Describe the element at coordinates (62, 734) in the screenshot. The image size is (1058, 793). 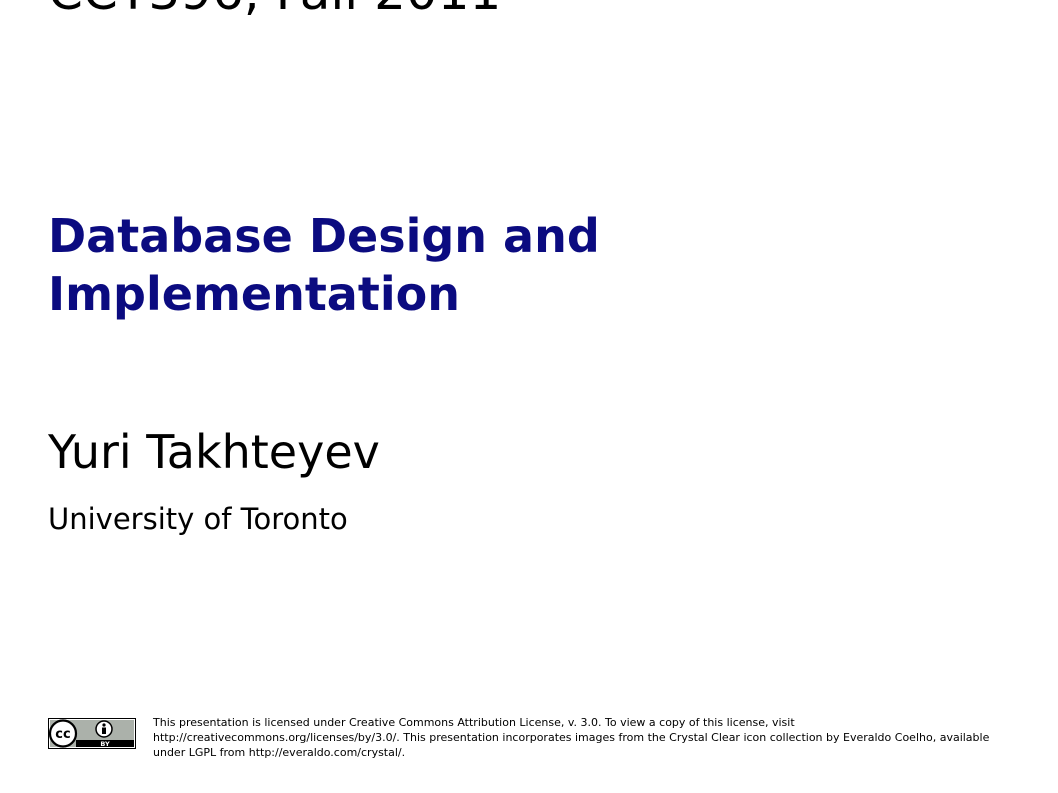
I see `cc-text: cc` at that location.